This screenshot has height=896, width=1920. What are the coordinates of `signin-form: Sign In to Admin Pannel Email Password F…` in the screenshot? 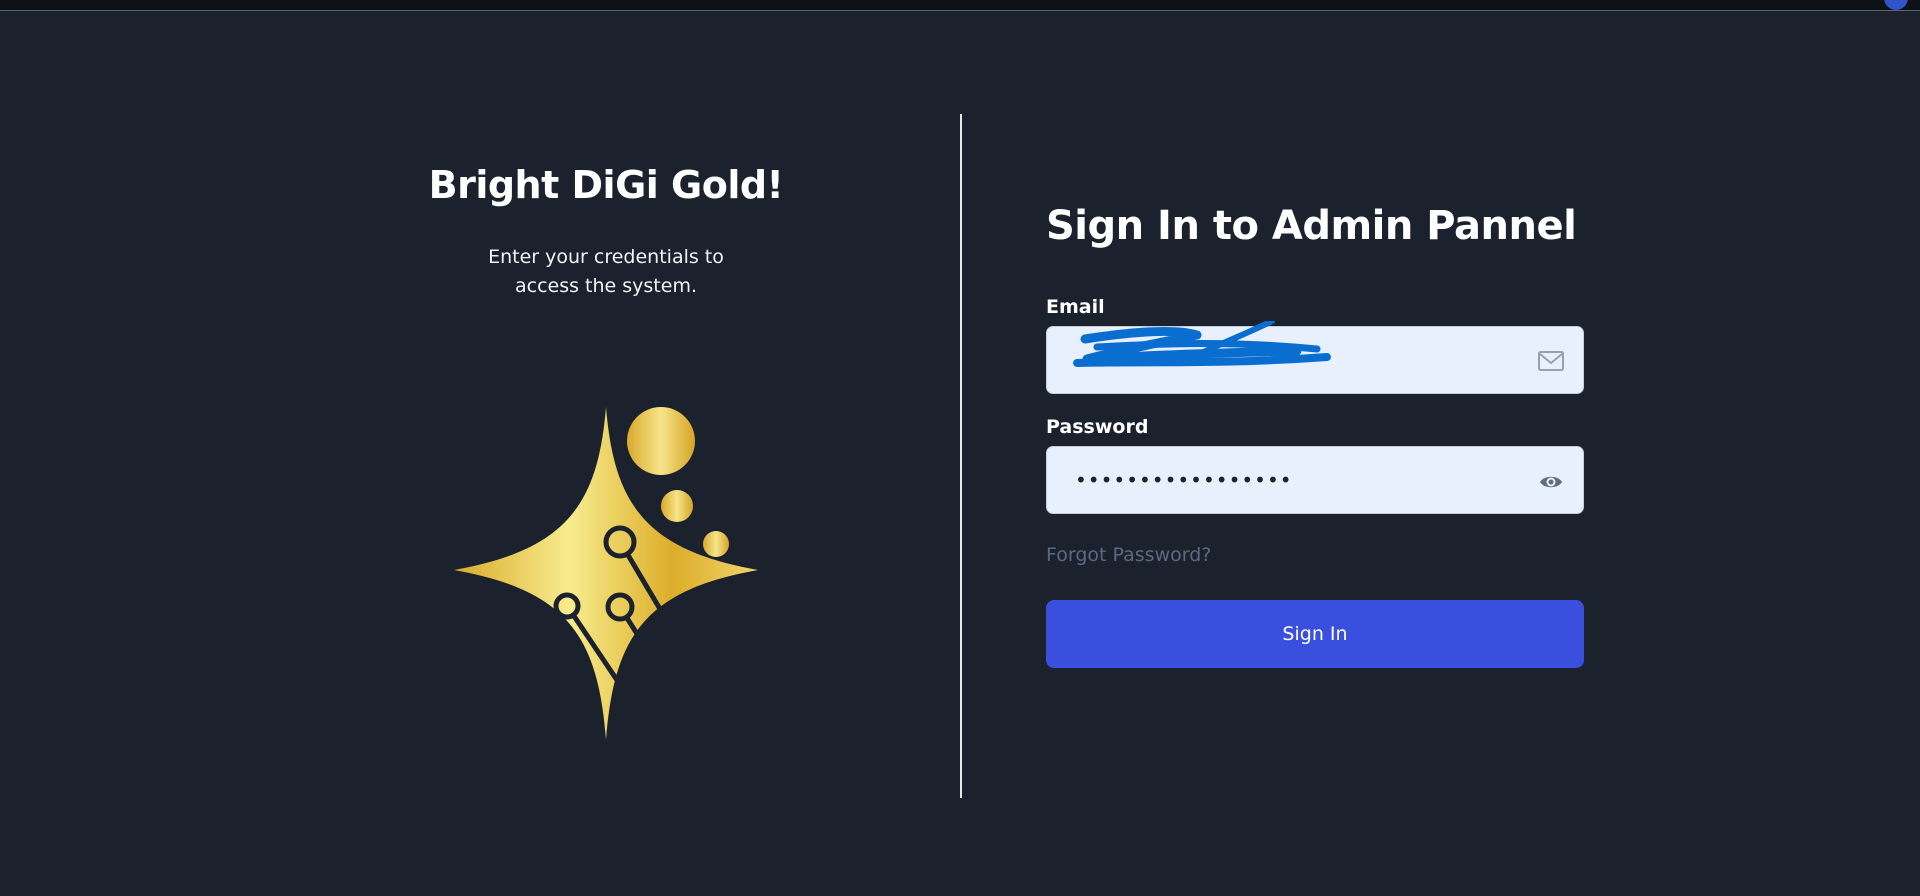 It's located at (1315, 434).